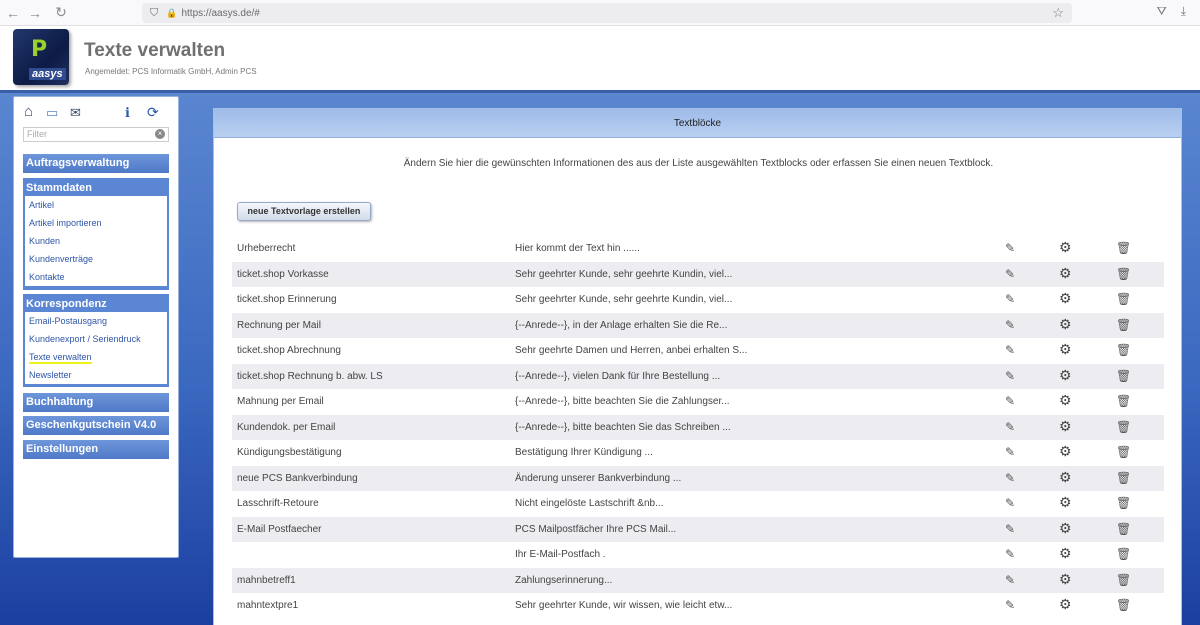 The image size is (1200, 625). What do you see at coordinates (52, 113) in the screenshot?
I see `folder-icon: ▭` at bounding box center [52, 113].